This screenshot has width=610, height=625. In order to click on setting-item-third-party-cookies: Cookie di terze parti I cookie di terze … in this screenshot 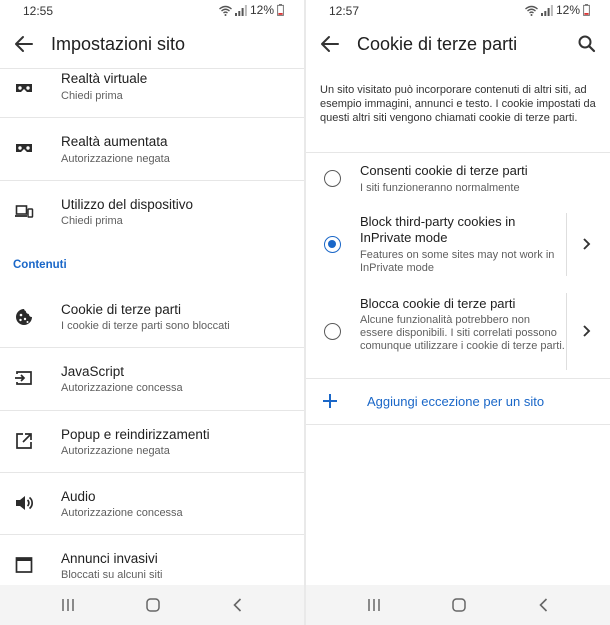, I will do `click(152, 316)`.